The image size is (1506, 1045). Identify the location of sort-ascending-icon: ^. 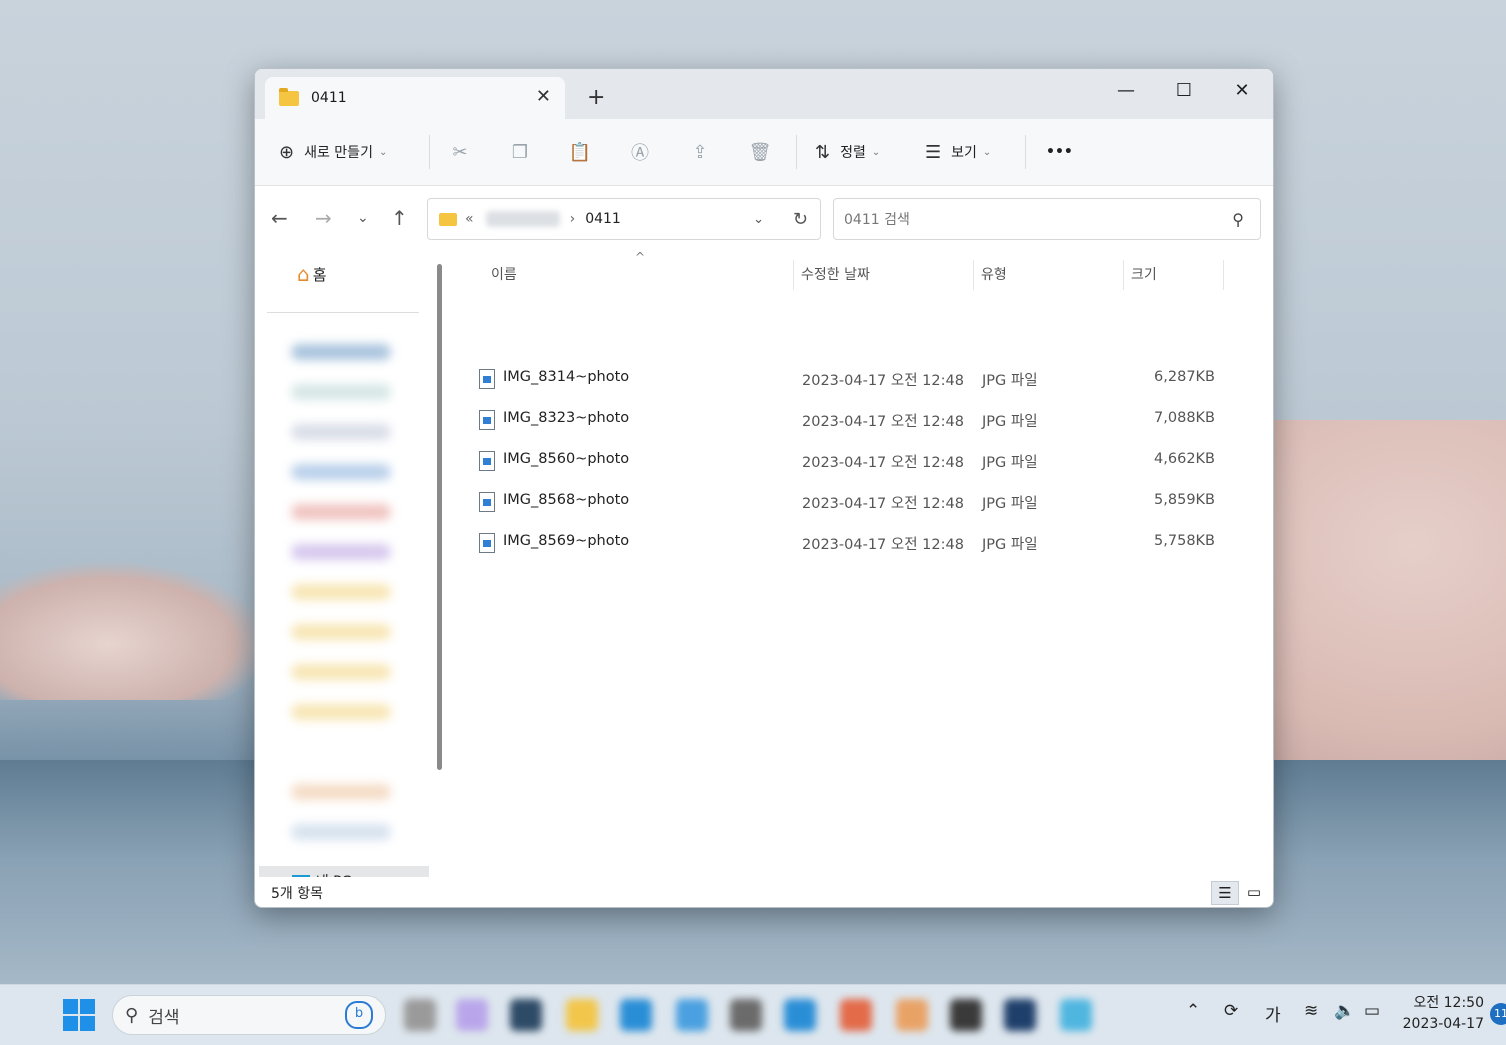
(640, 257).